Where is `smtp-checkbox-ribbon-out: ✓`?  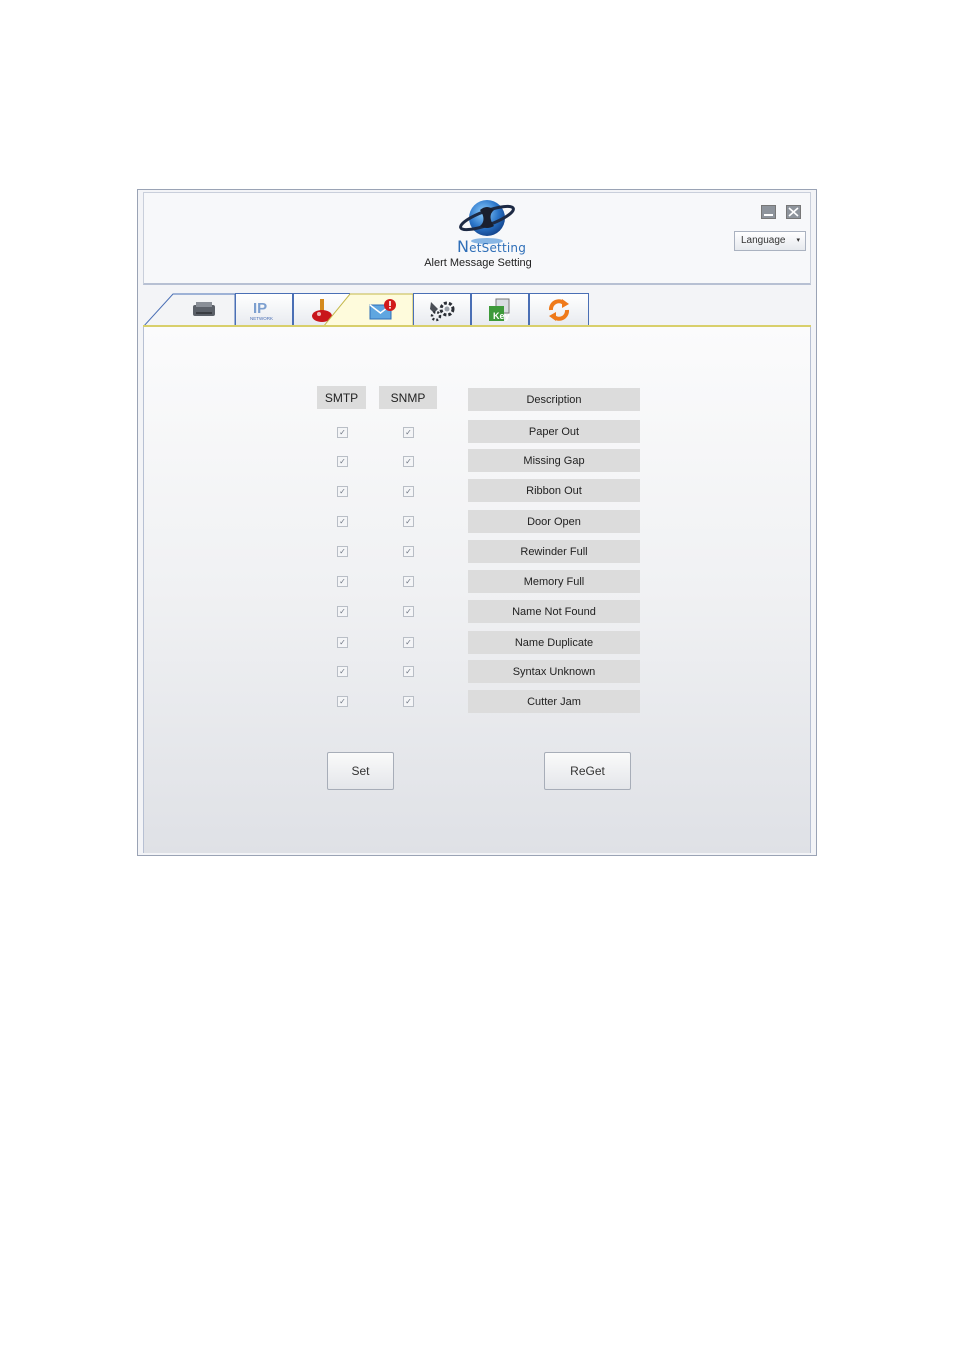 smtp-checkbox-ribbon-out: ✓ is located at coordinates (342, 491).